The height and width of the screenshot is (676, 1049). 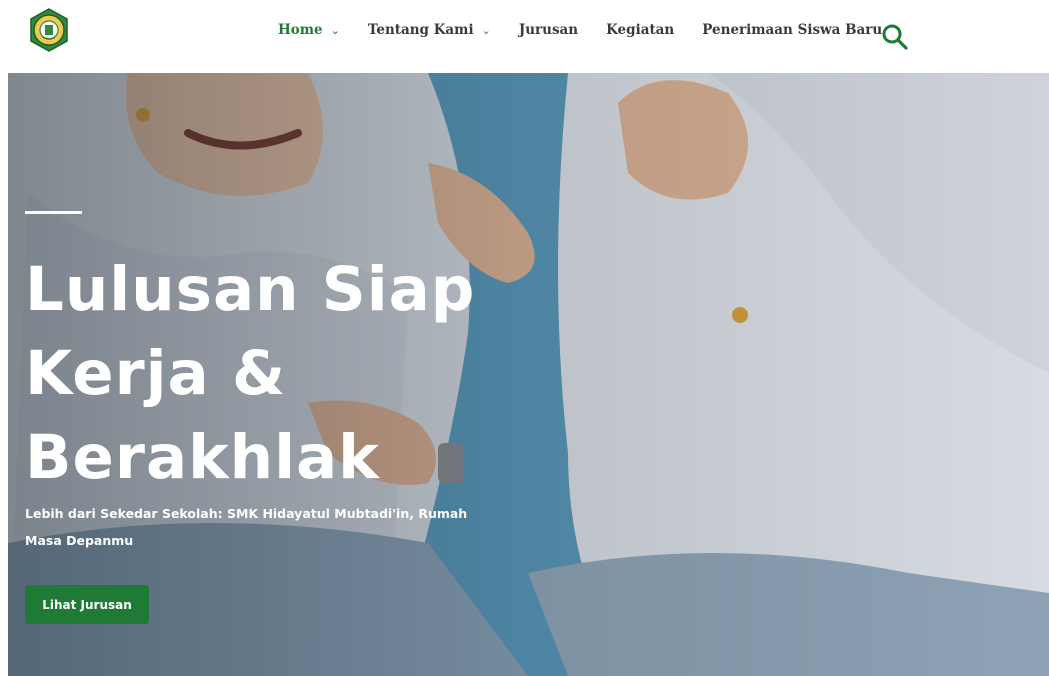 I want to click on search-icon, so click(x=895, y=37).